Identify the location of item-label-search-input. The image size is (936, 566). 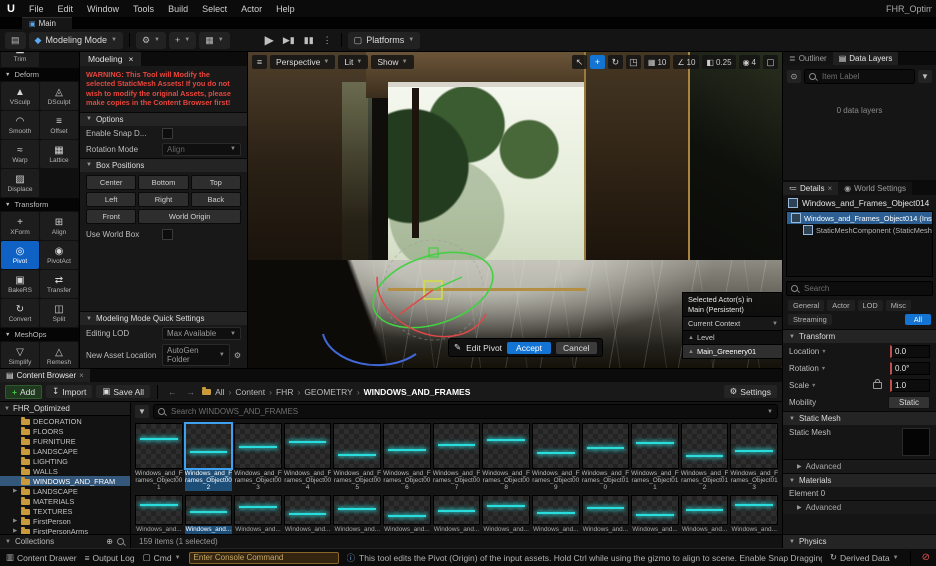
(865, 76).